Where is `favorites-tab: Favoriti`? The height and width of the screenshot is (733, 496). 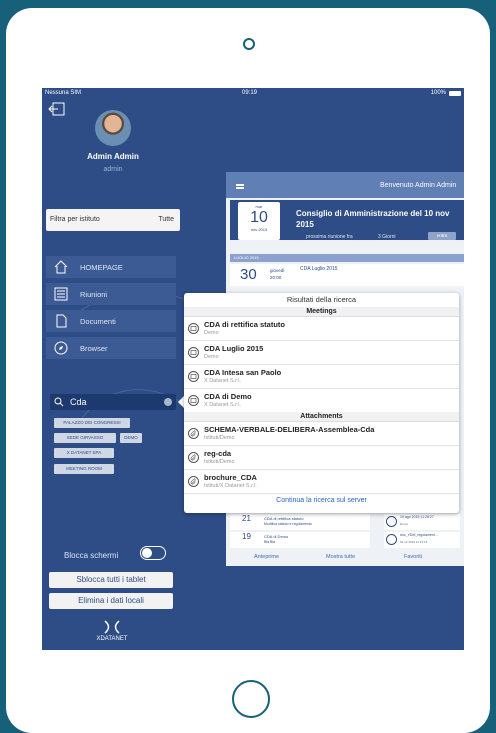
favorites-tab: Favoriti is located at coordinates (413, 557).